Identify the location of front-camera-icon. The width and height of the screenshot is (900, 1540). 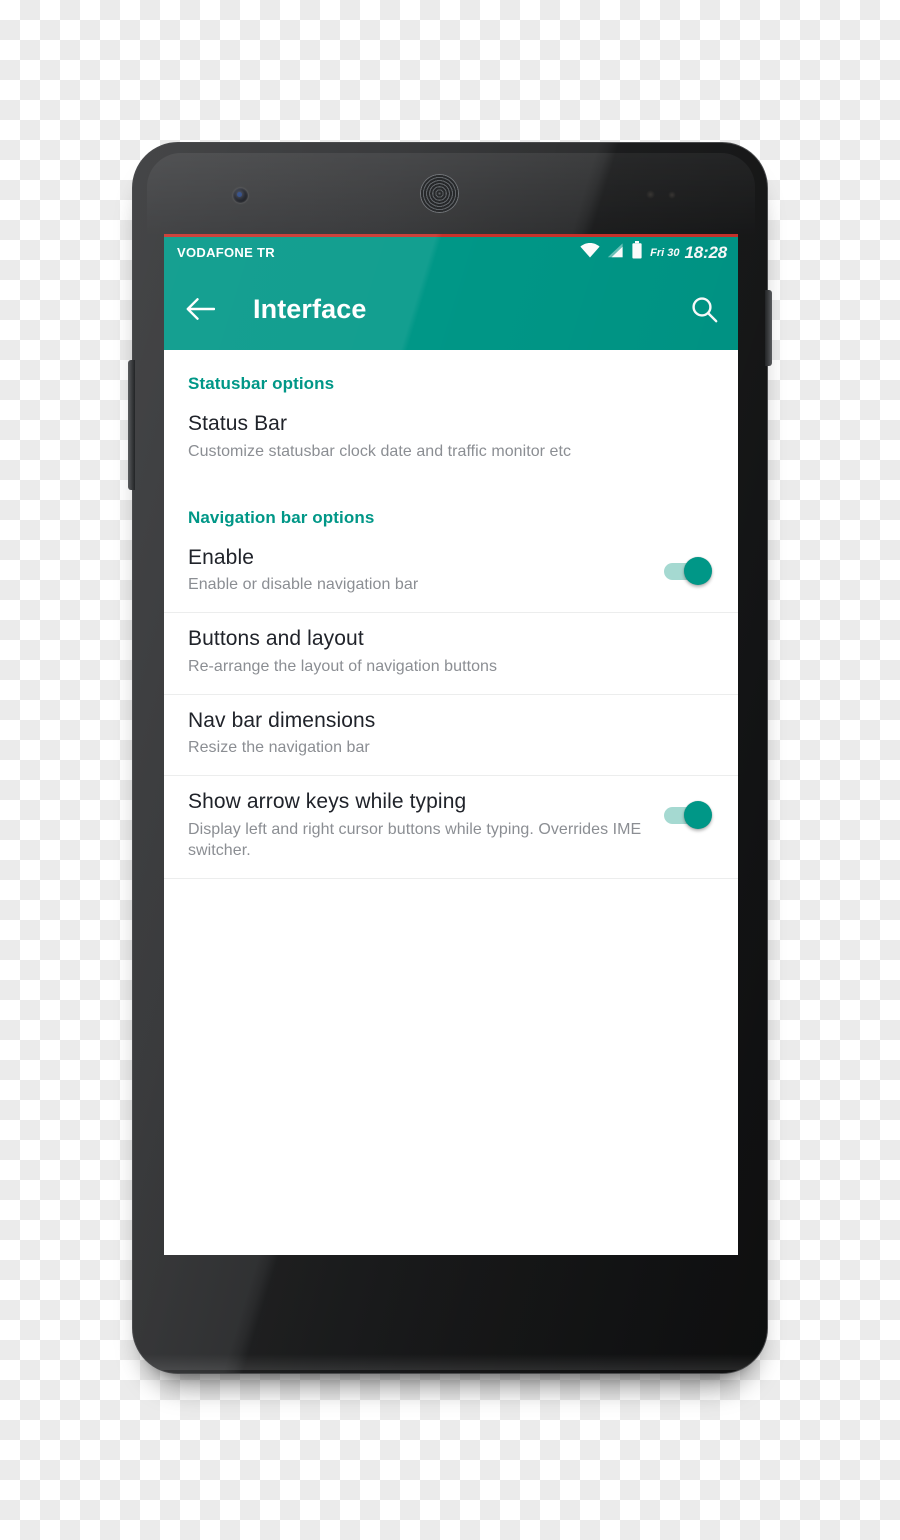
(240, 195).